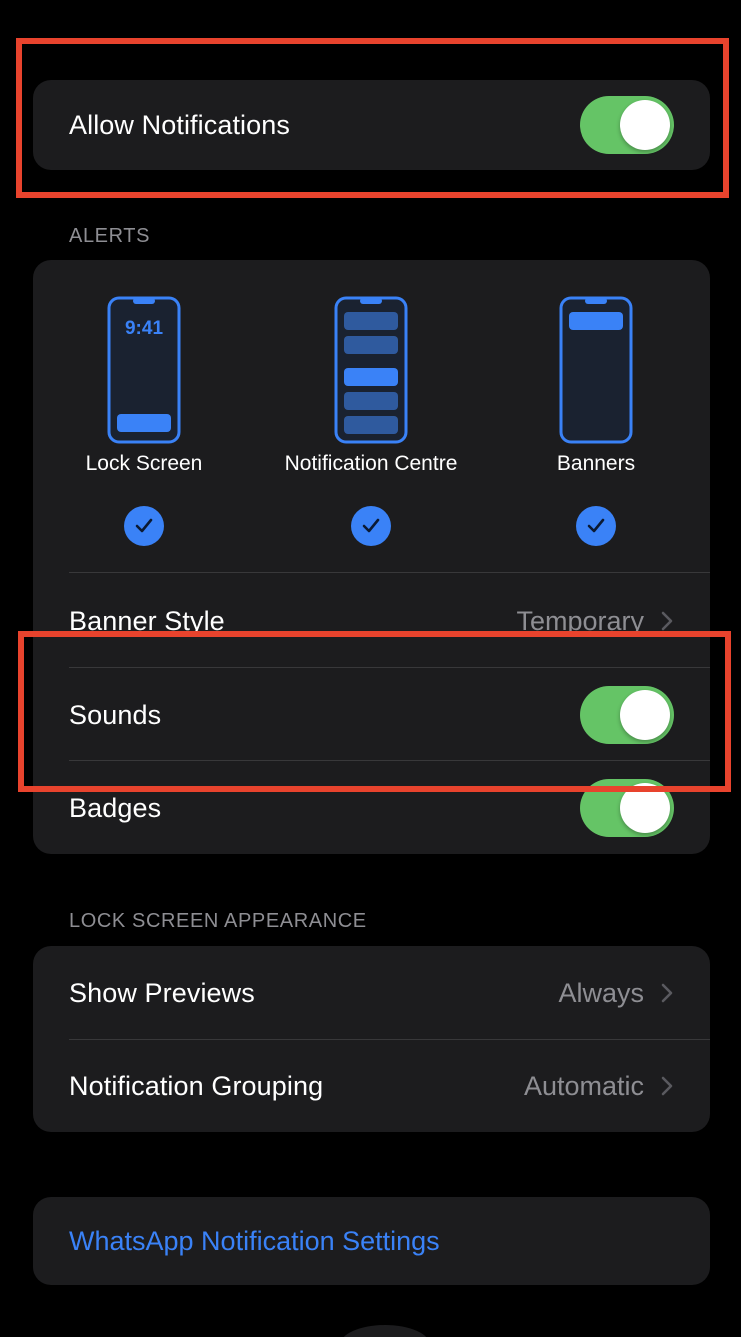 Image resolution: width=741 pixels, height=1337 pixels. I want to click on alert-option-label: Lock Screen, so click(144, 463).